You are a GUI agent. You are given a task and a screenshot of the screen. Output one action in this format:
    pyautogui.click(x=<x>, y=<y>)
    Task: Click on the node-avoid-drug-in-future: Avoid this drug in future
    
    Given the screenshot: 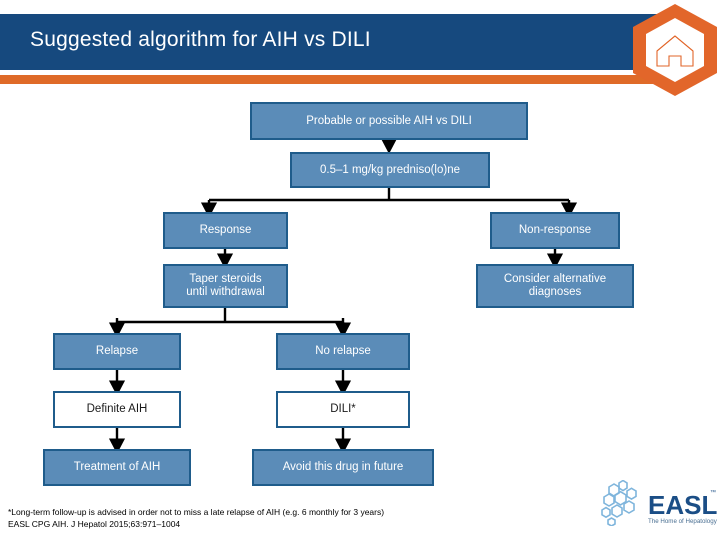 What is the action you would take?
    pyautogui.click(x=343, y=467)
    